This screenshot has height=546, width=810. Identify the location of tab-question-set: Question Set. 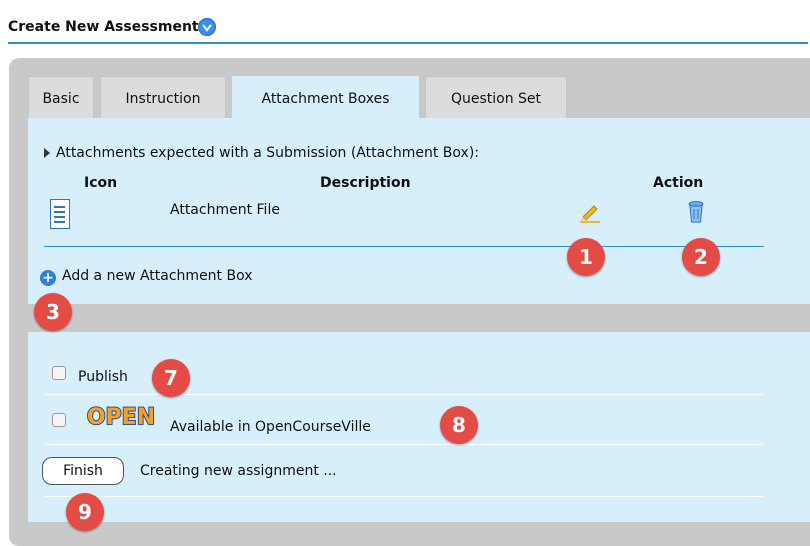
(496, 97).